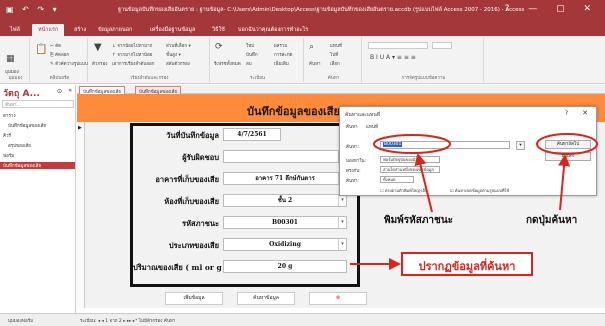  I want to click on label-waste-amount: ปริมาณของเสีย ( ml or g ), so click(180, 267).